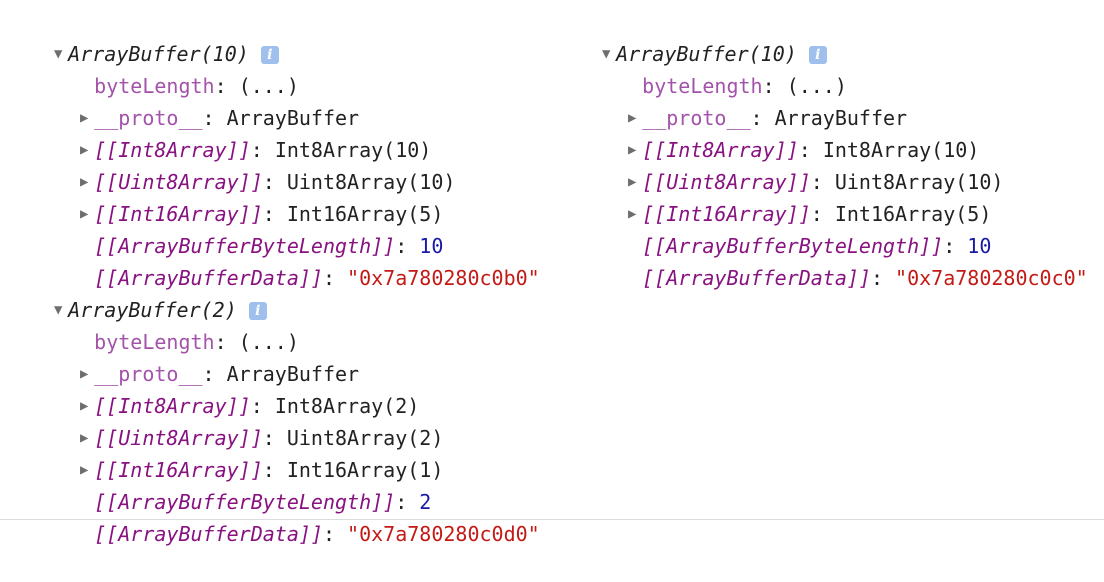  I want to click on property-row: ▶ [[Int16Array]]: Int16Array(1), so click(270, 452).